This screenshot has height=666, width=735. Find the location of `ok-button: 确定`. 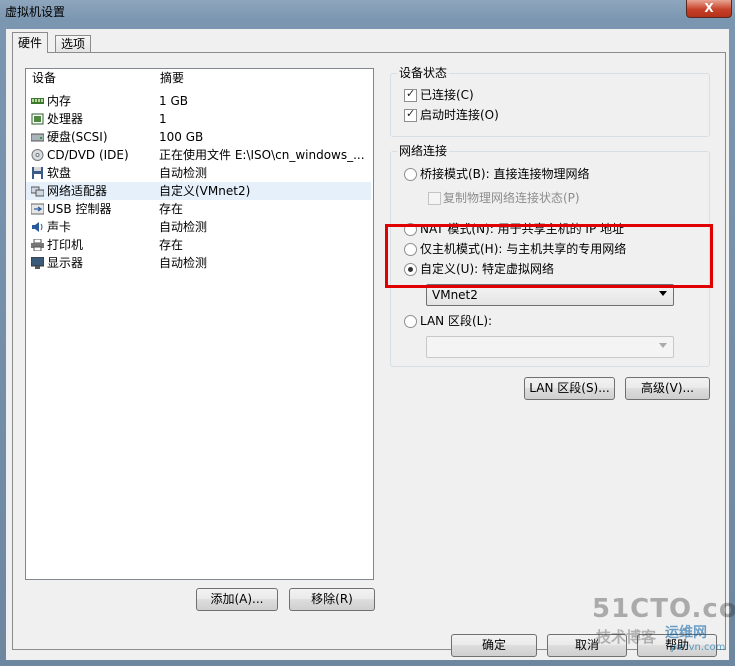

ok-button: 确定 is located at coordinates (494, 645).